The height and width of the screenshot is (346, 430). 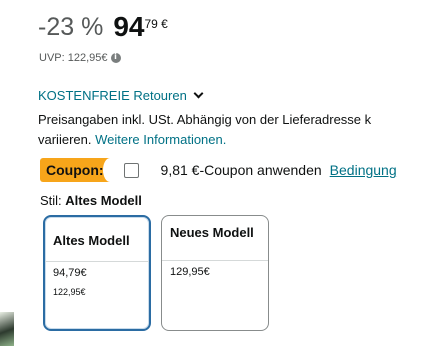 What do you see at coordinates (198, 93) in the screenshot?
I see `chevron-down-icon` at bounding box center [198, 93].